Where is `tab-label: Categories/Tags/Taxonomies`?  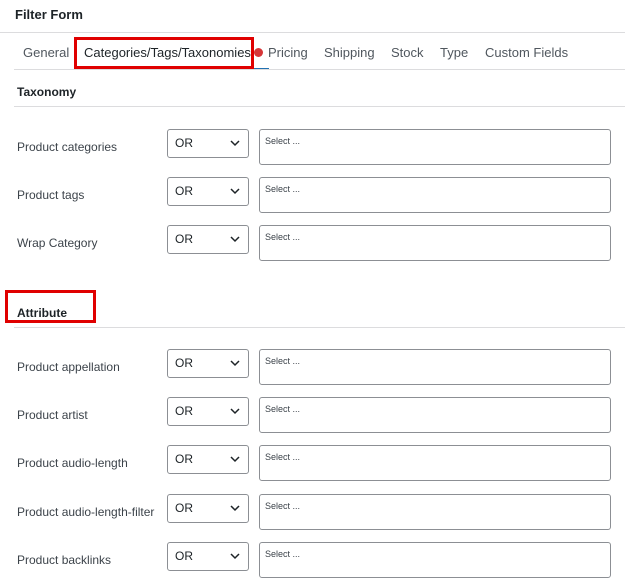
tab-label: Categories/Tags/Taxonomies is located at coordinates (167, 52).